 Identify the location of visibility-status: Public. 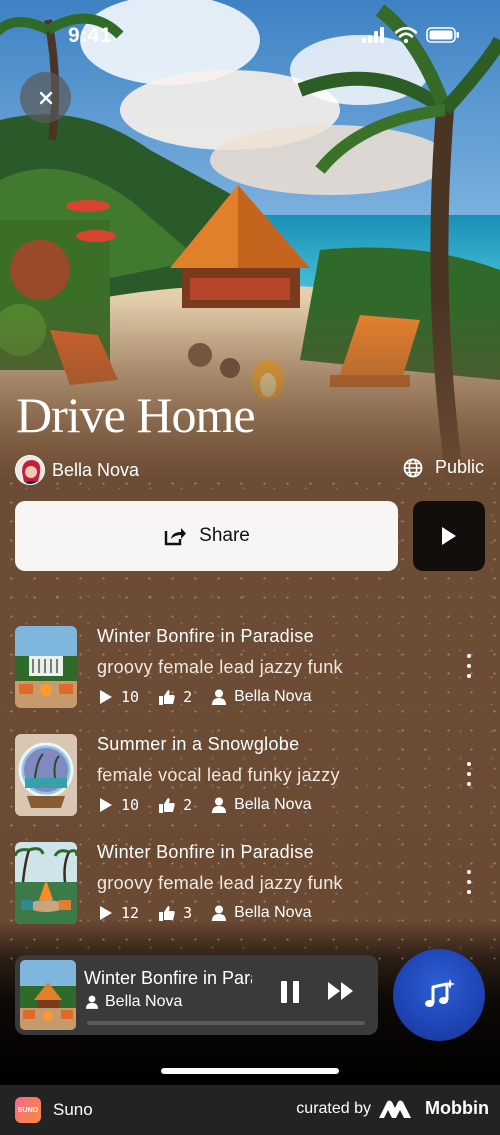
(443, 467).